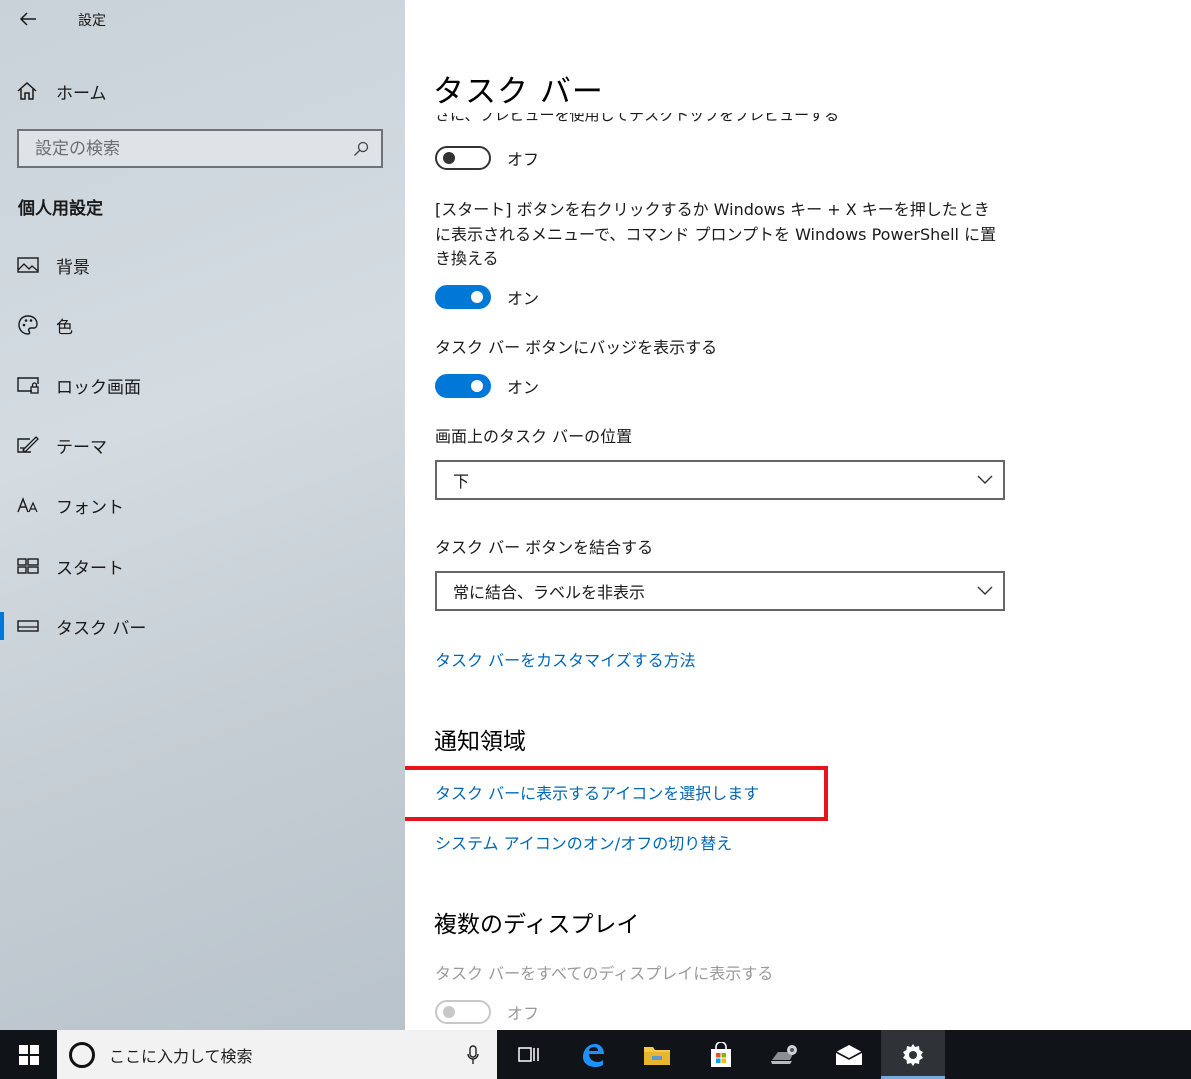 The width and height of the screenshot is (1191, 1079). What do you see at coordinates (361, 149) in the screenshot?
I see `search-icon` at bounding box center [361, 149].